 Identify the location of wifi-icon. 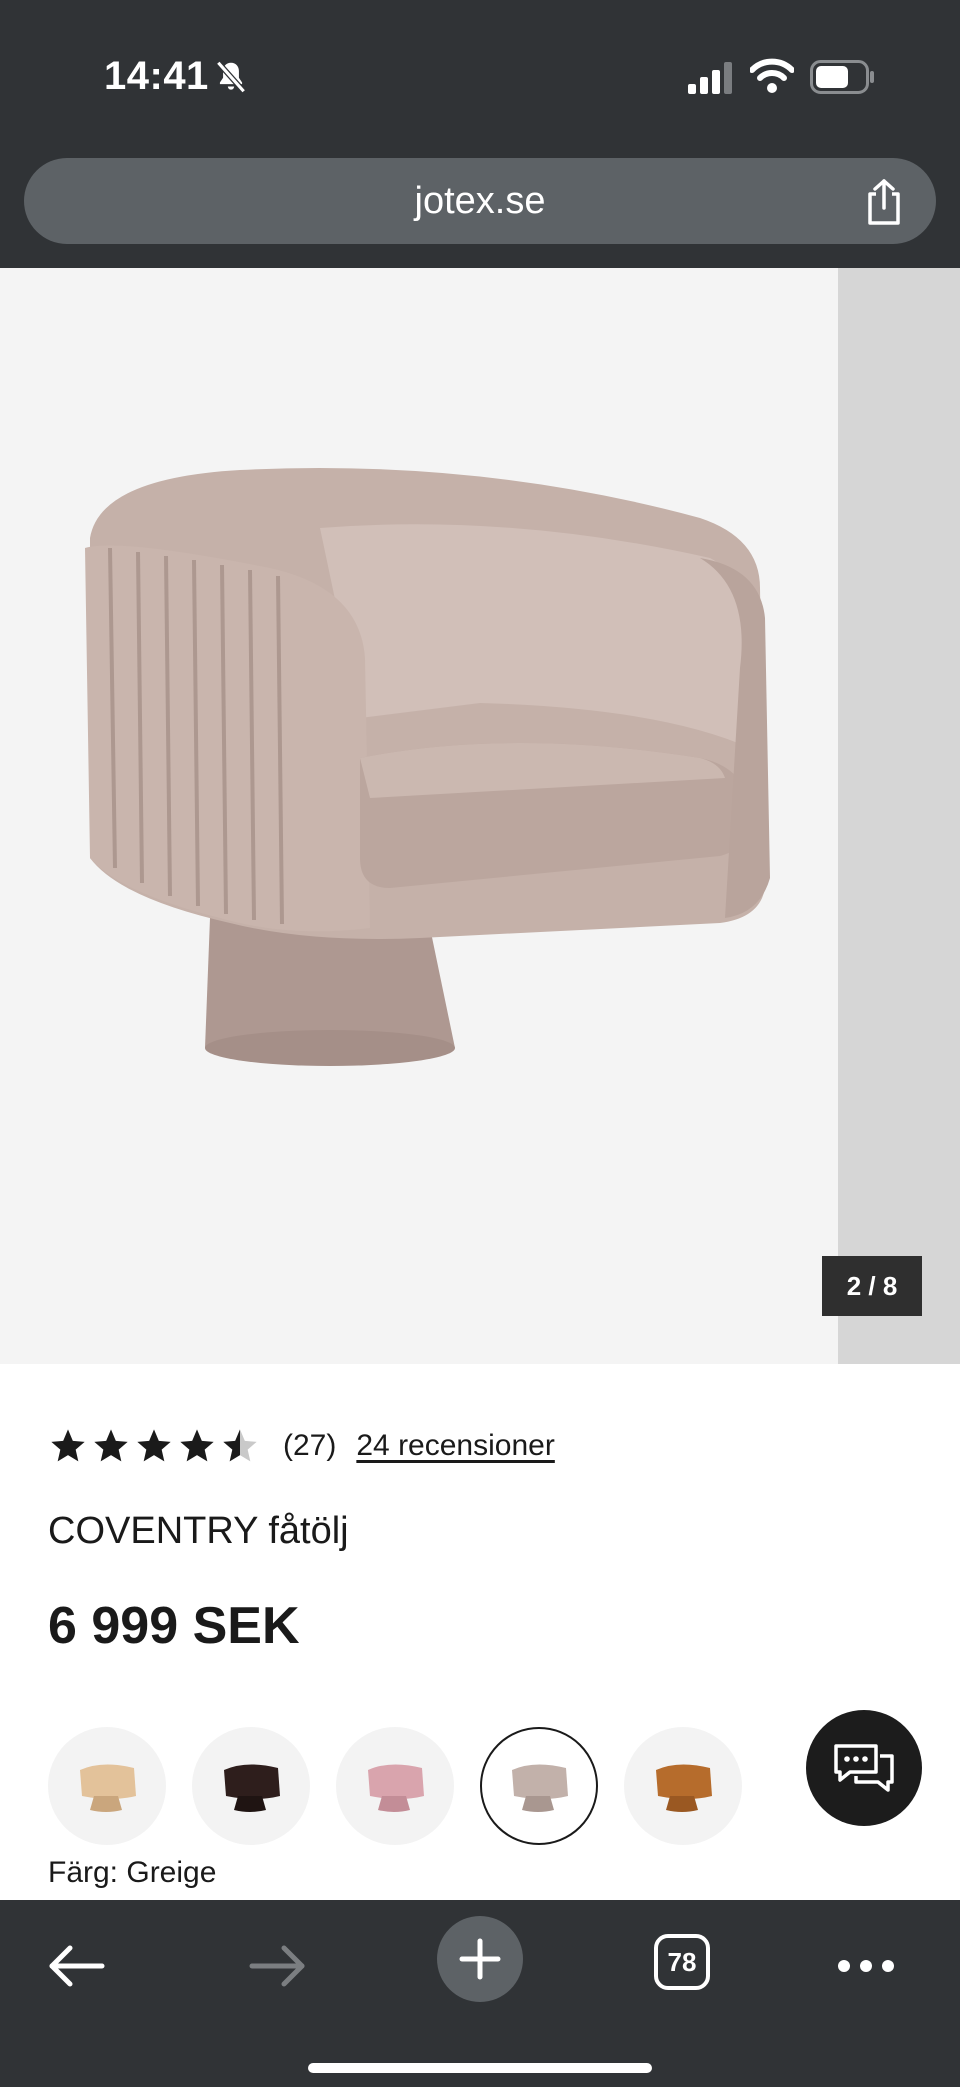
(772, 75).